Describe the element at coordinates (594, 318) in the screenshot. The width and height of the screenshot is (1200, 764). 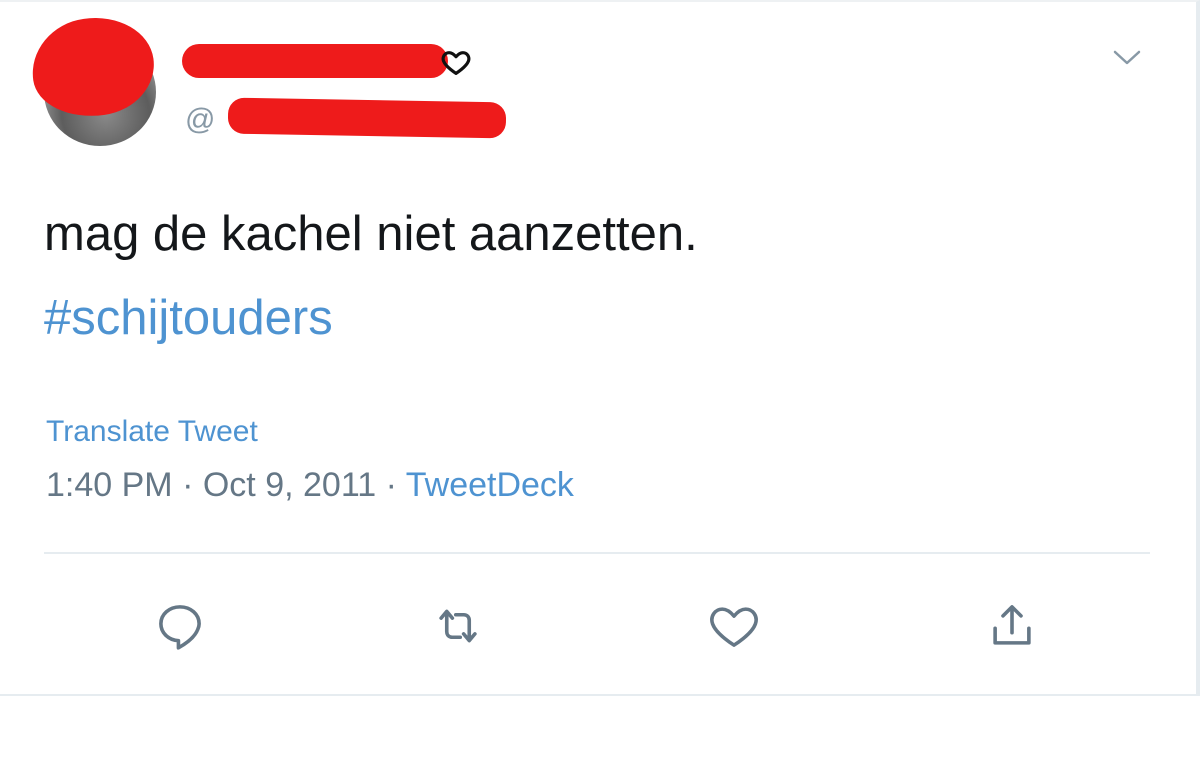
I see `hashtag-link: #schijtouders` at that location.